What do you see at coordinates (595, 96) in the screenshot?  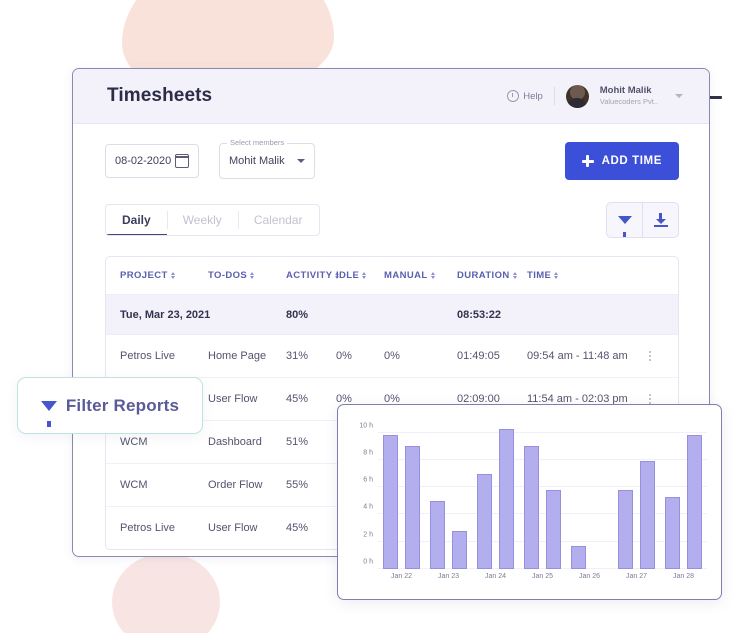 I see `header-right-group: Help Mohit Malik Valuecoders Pvt..` at bounding box center [595, 96].